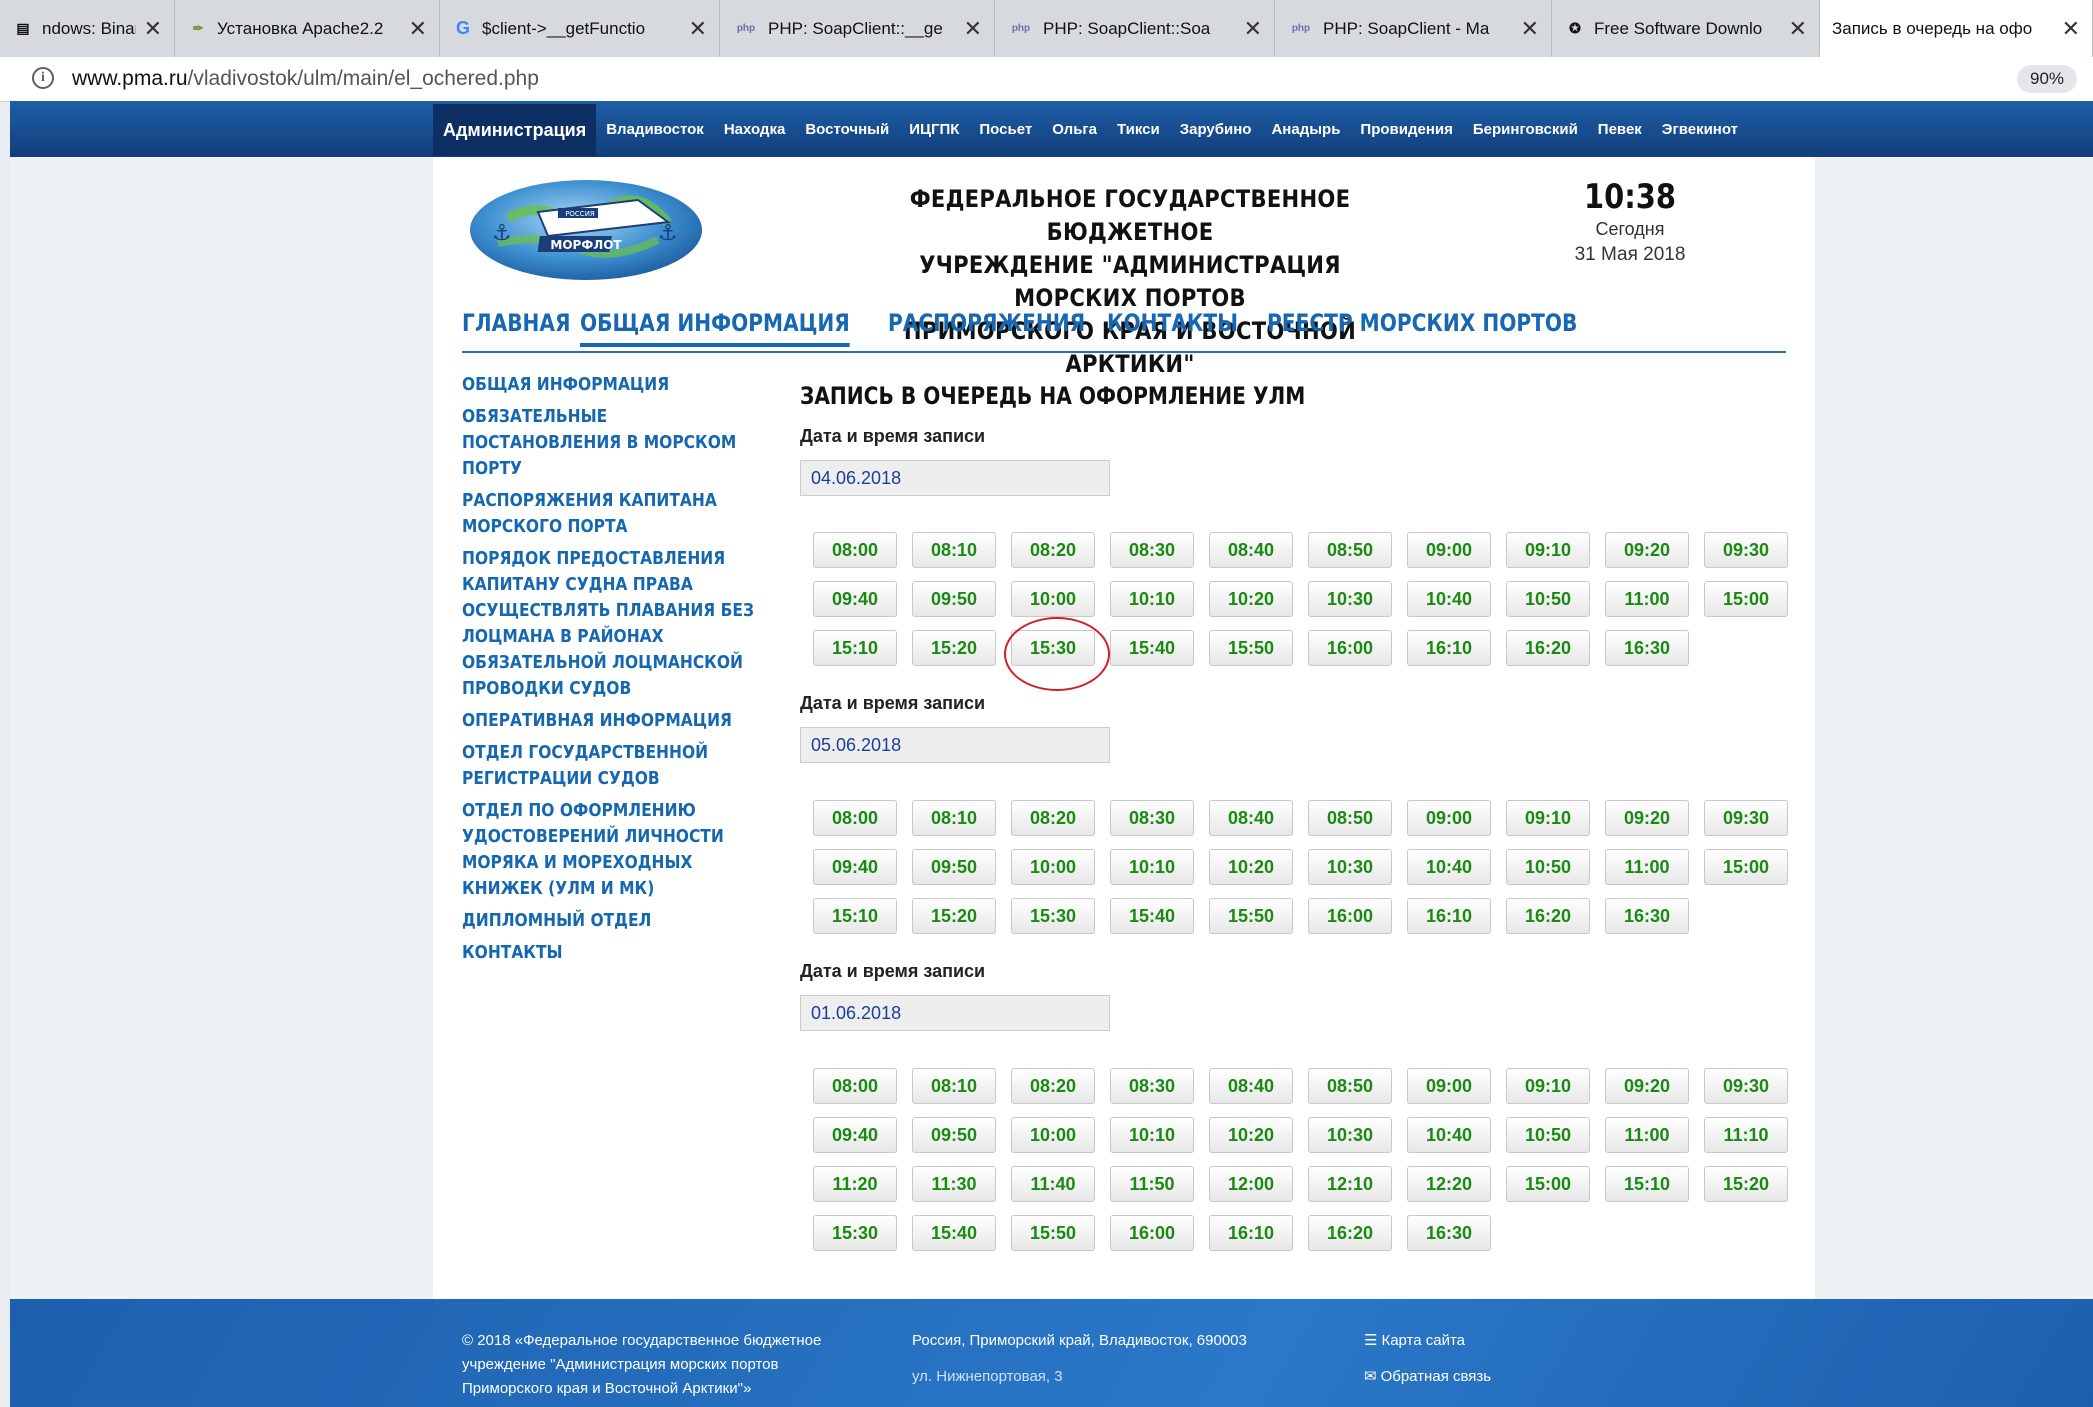 Image resolution: width=2093 pixels, height=1407 pixels. I want to click on zoom-indicator: 90%, so click(2047, 79).